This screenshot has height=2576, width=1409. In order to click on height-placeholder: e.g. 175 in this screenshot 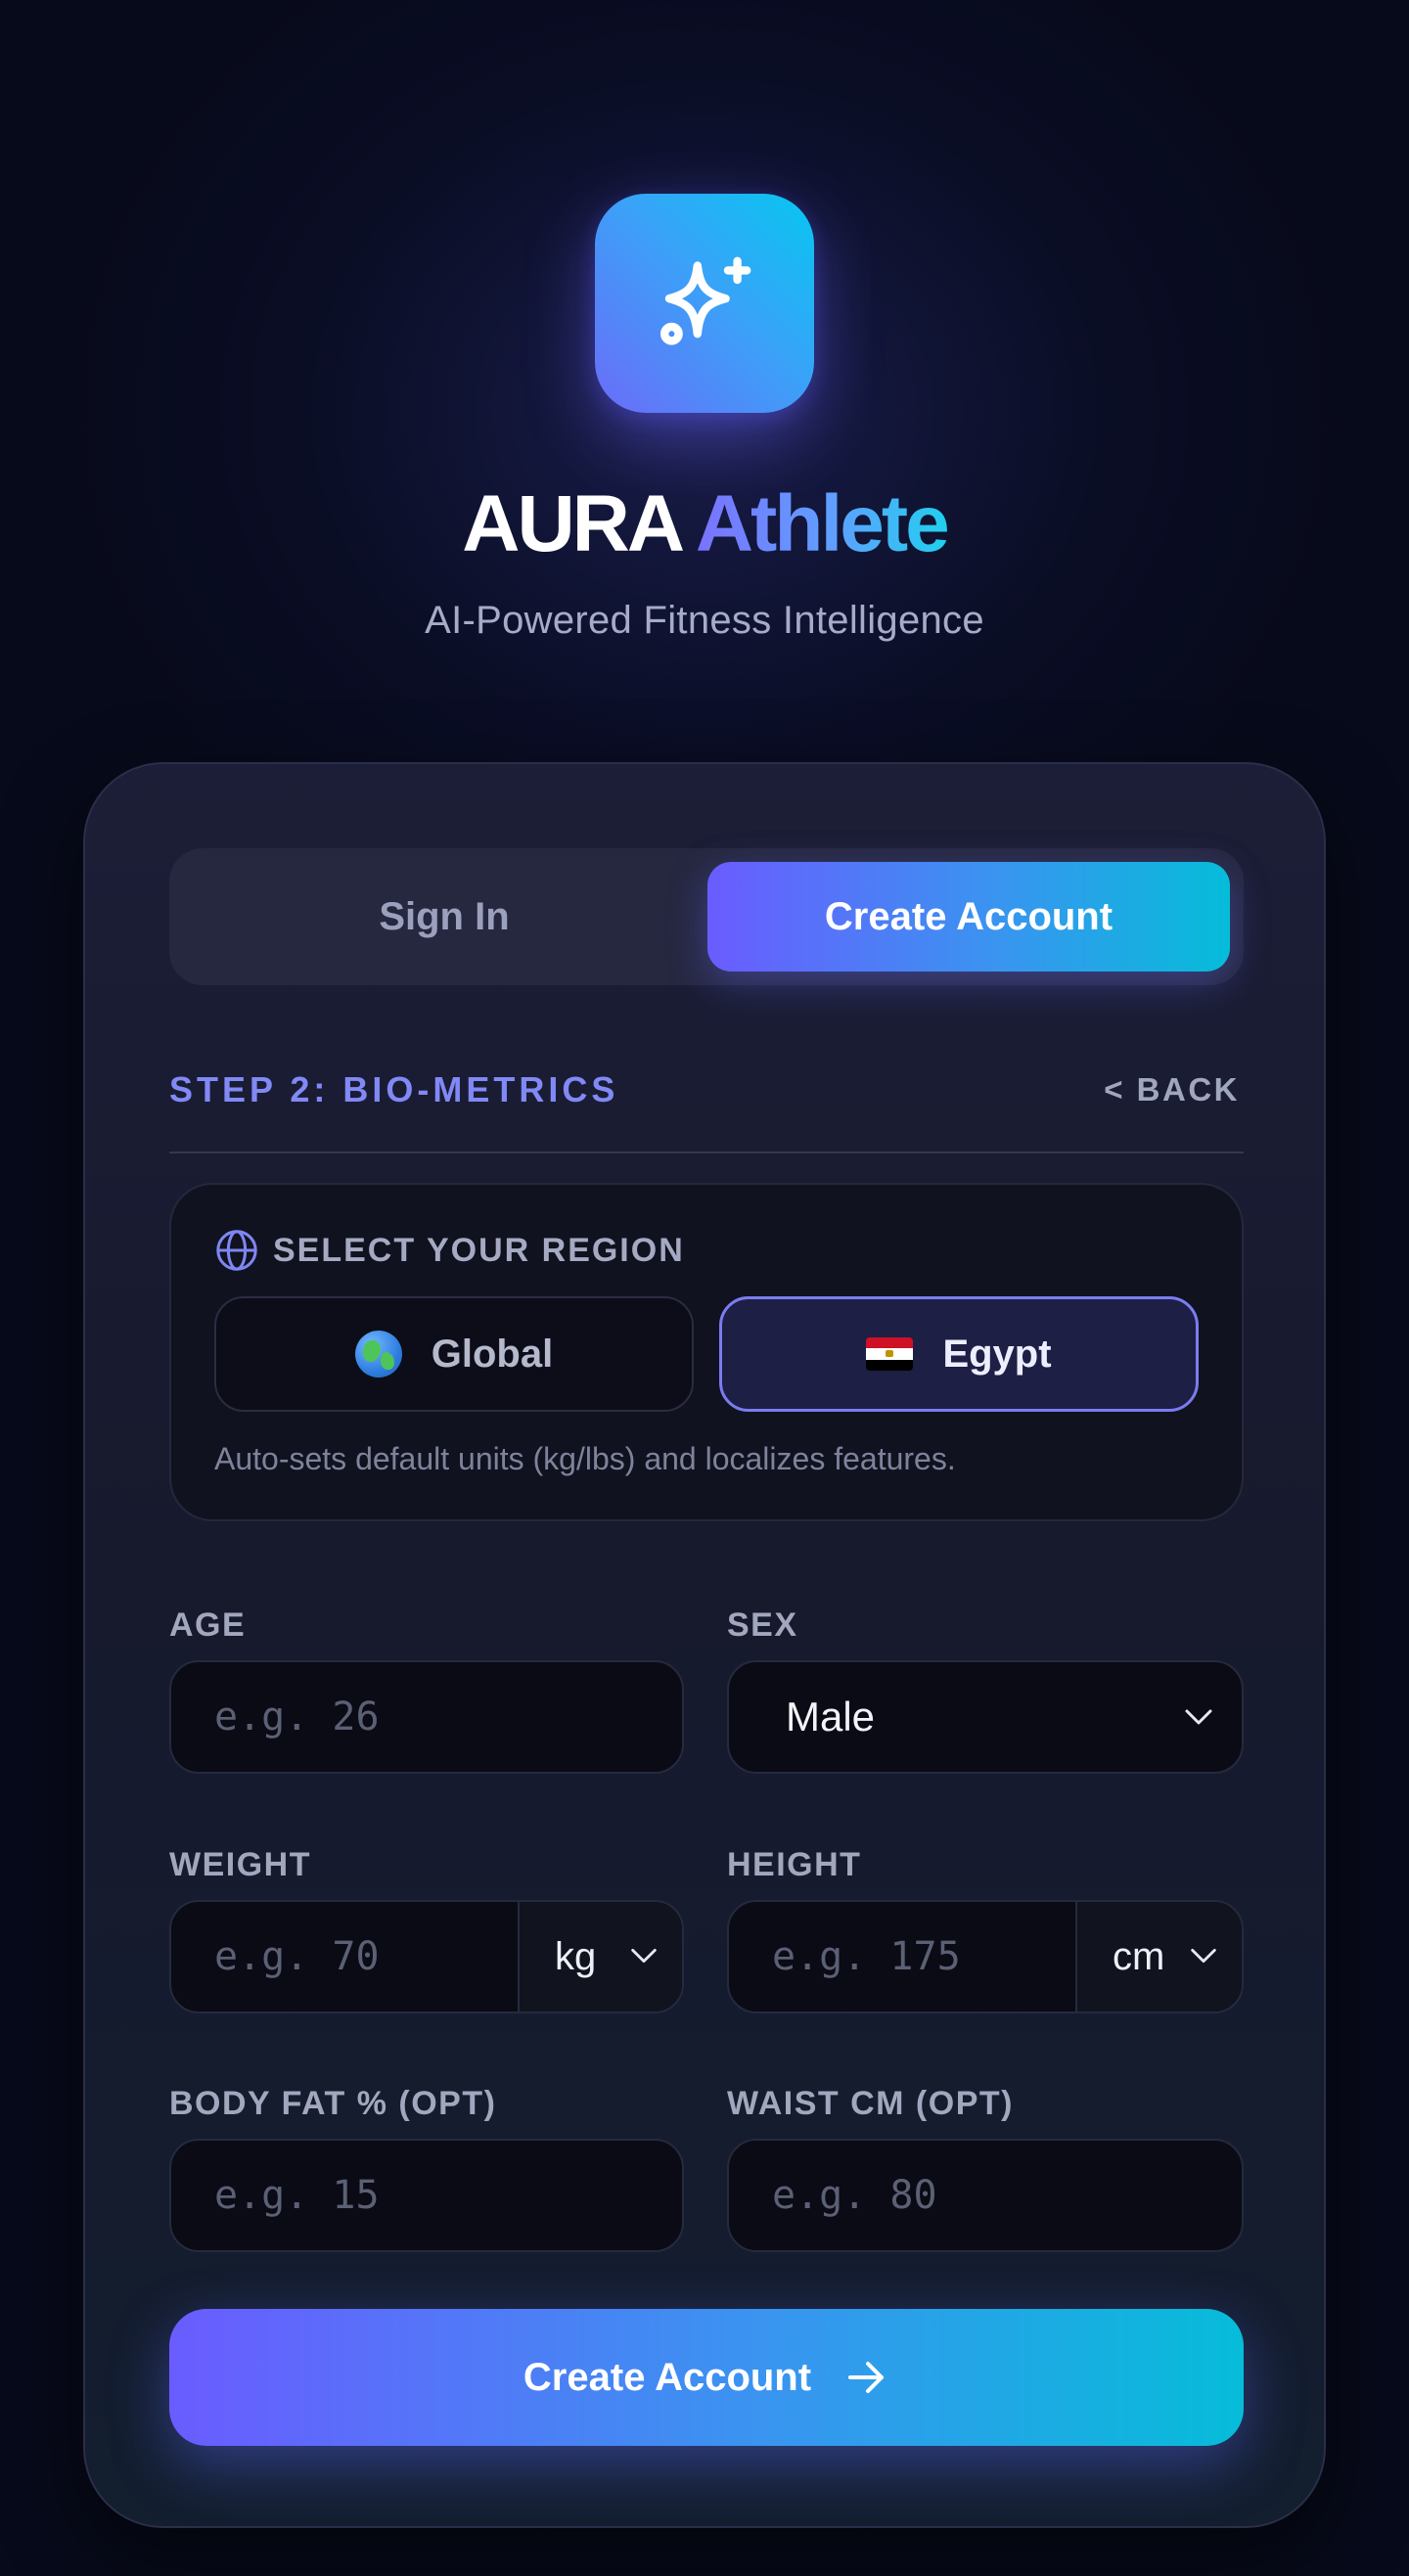, I will do `click(867, 1956)`.